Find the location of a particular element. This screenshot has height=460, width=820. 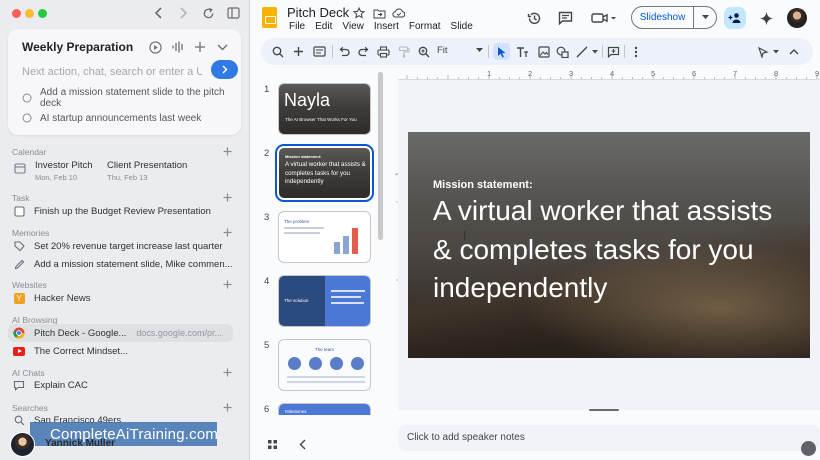

go-button is located at coordinates (224, 69).